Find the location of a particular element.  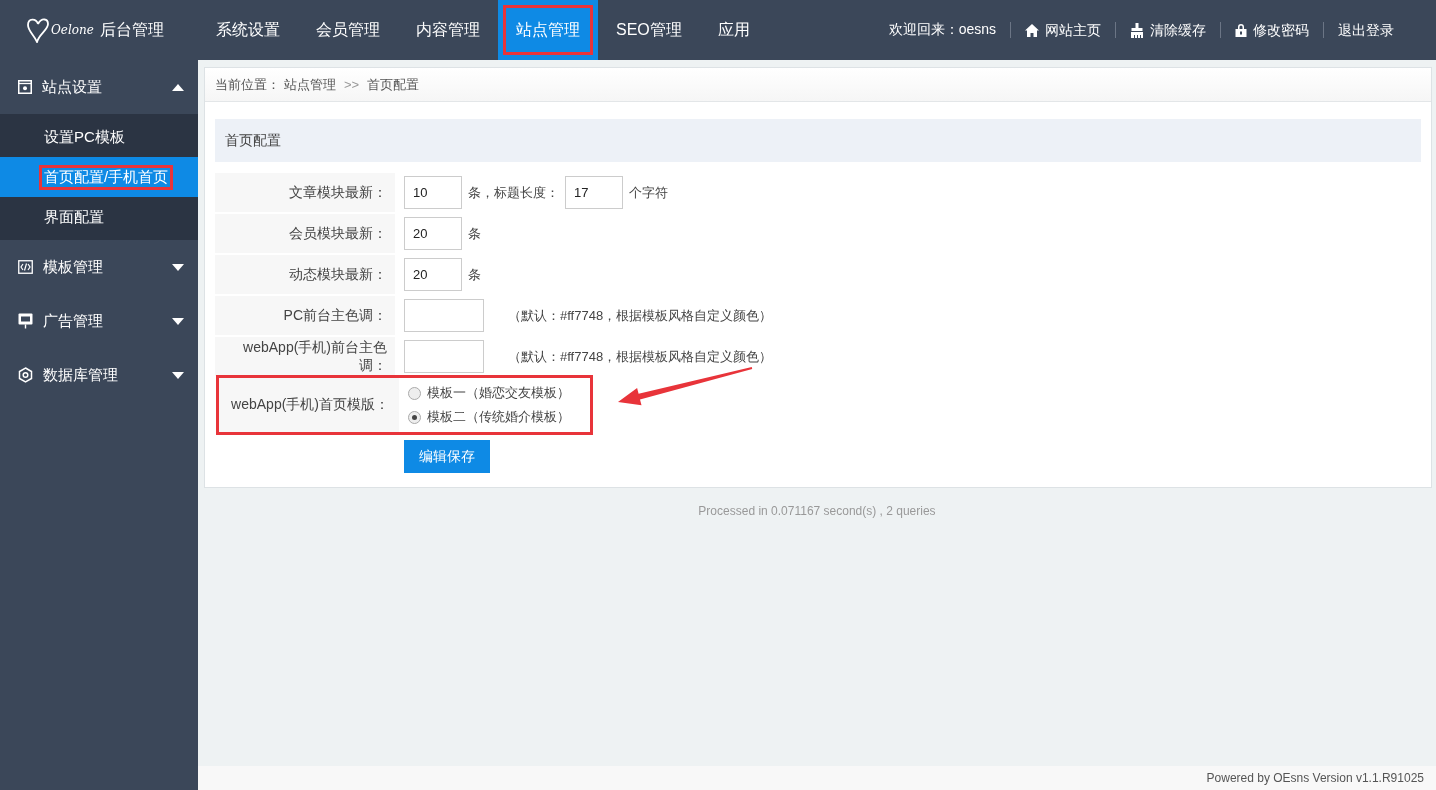

code-icon is located at coordinates (25, 267).